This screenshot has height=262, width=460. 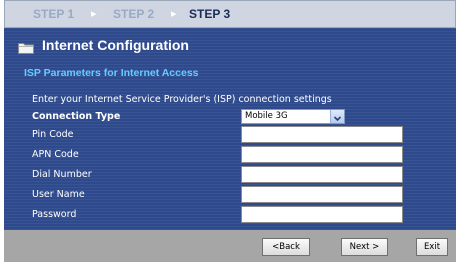 I want to click on user-name-row: User Name, so click(x=222, y=195).